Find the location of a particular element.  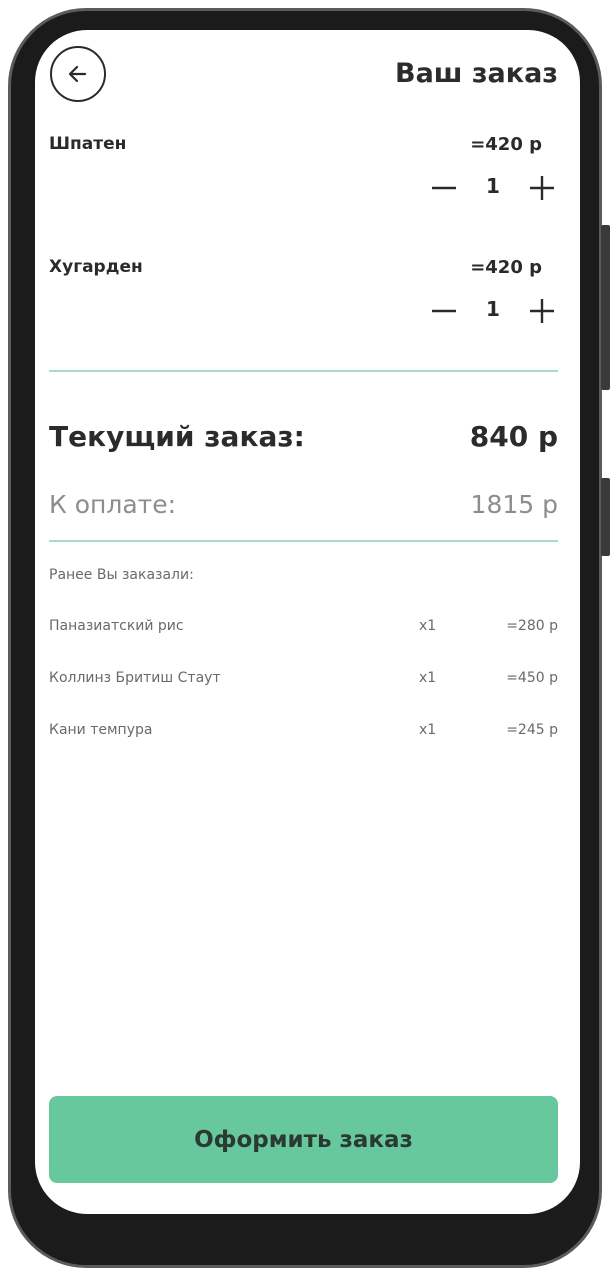

previous-order-price: =245 р is located at coordinates (532, 730).